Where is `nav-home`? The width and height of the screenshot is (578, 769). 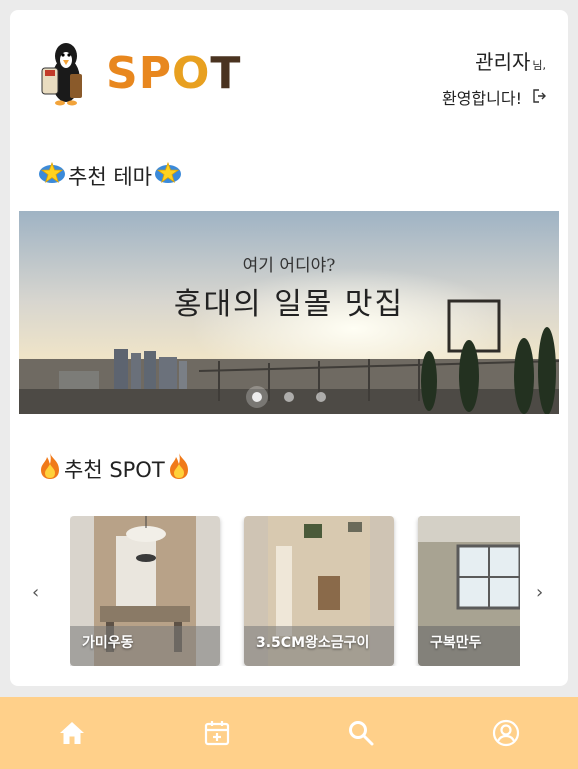
nav-home is located at coordinates (72, 733).